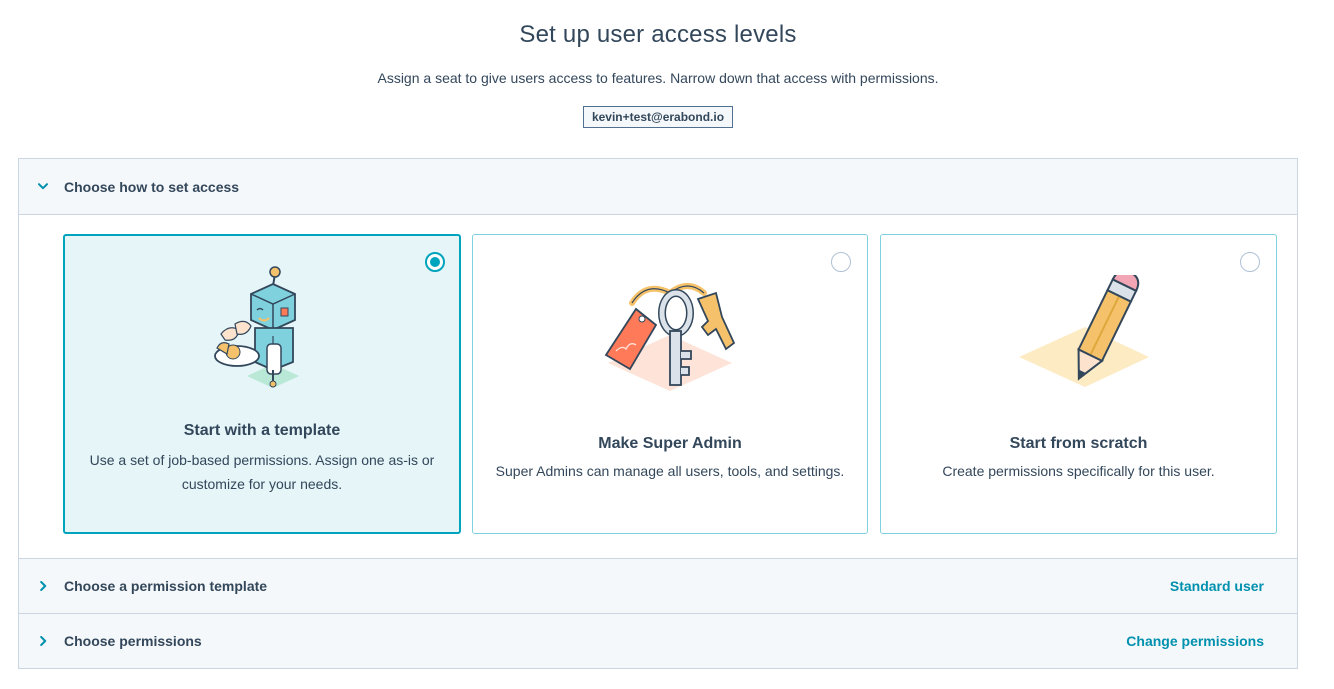 This screenshot has height=689, width=1334. Describe the element at coordinates (1078, 443) in the screenshot. I see `card-title: Start from scratch` at that location.